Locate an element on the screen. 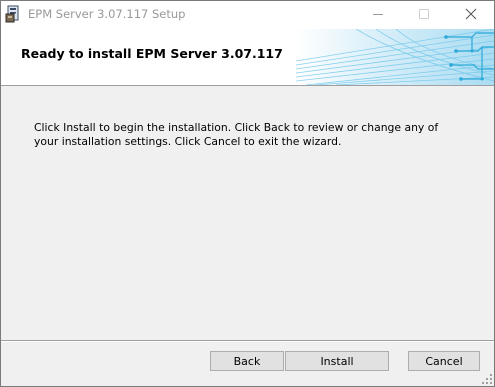 Image resolution: width=495 pixels, height=387 pixels. close-button is located at coordinates (471, 15).